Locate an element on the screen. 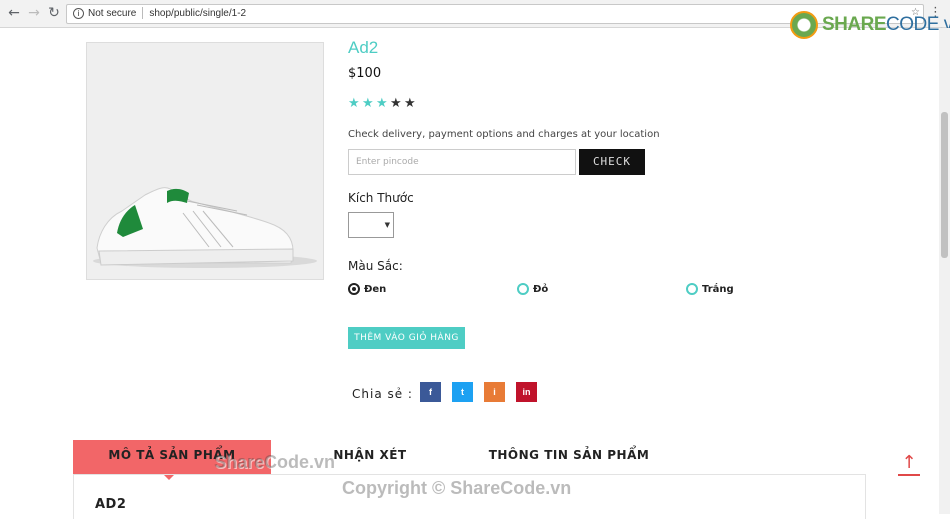  product-title: Ad2 is located at coordinates (363, 47).